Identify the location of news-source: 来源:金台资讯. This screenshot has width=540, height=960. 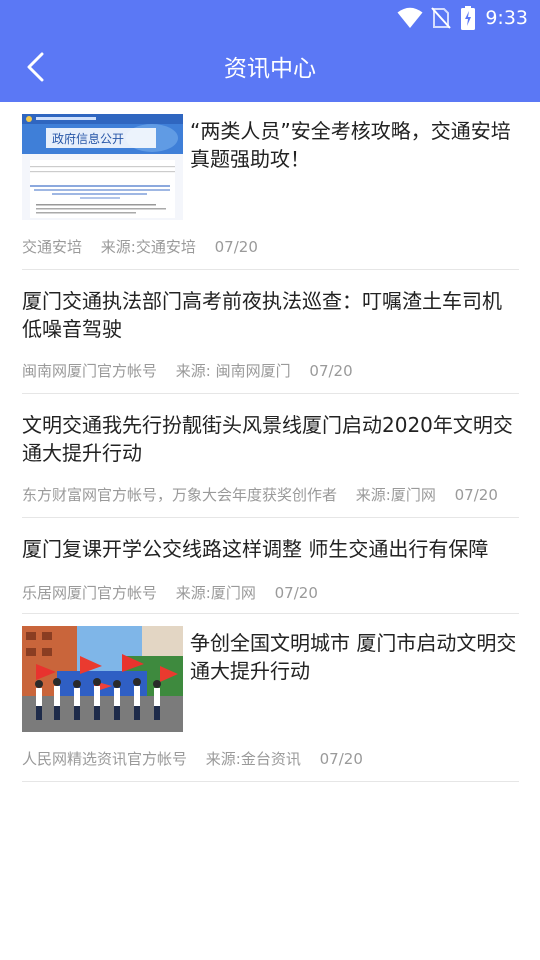
(253, 759).